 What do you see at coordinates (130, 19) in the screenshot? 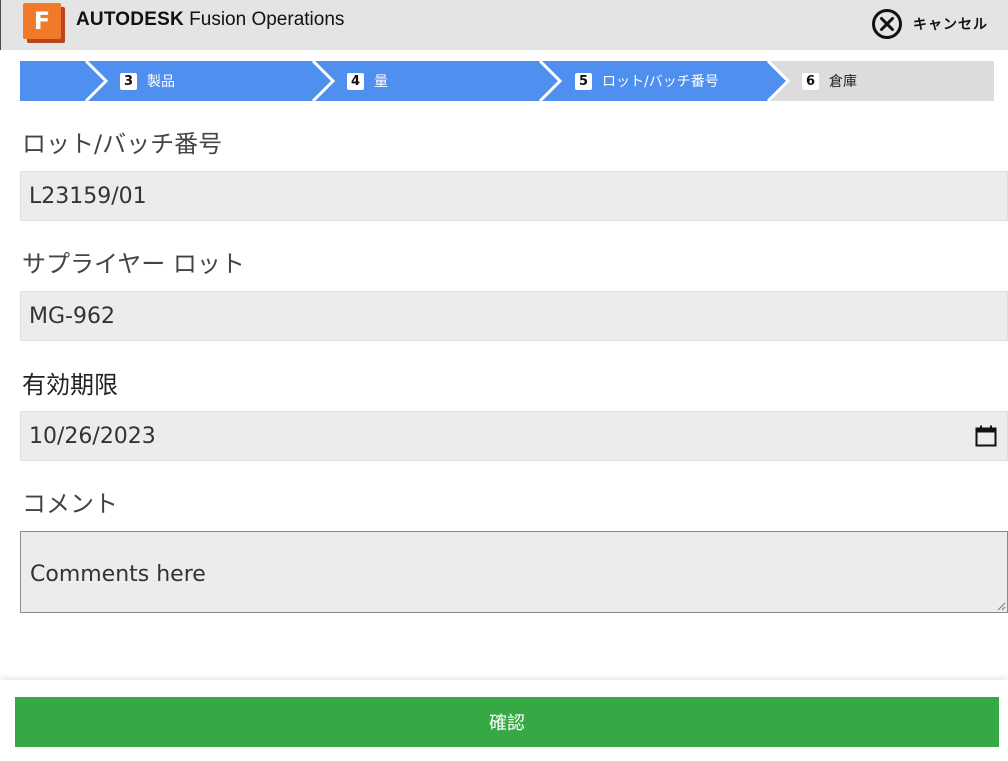
I see `brand-name: AUTODESK` at bounding box center [130, 19].